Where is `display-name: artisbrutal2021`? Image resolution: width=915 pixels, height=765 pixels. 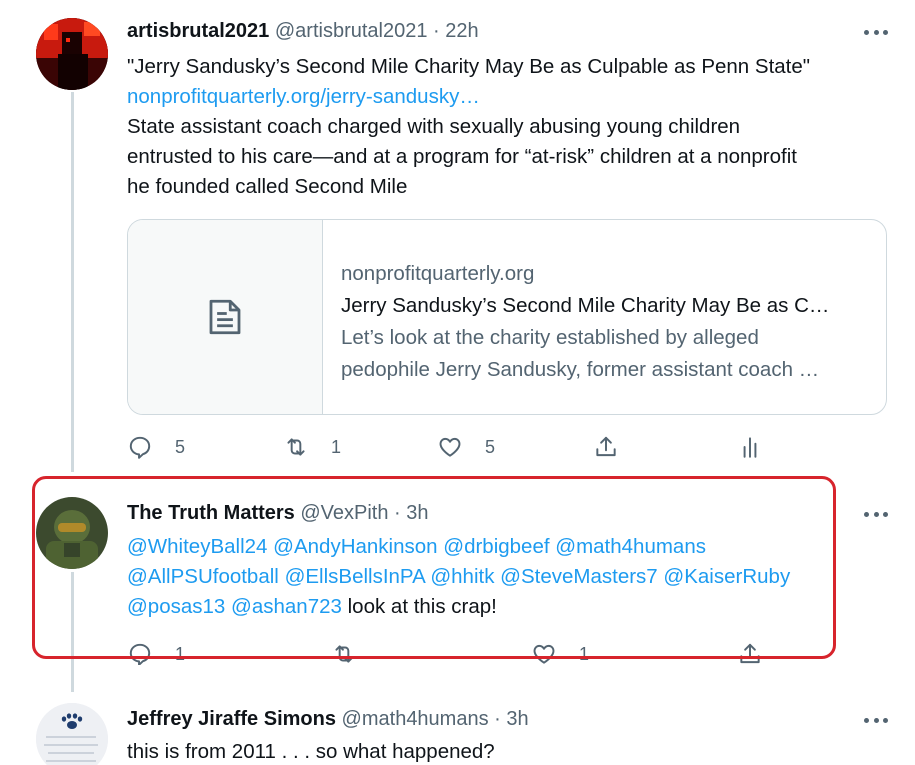
display-name: artisbrutal2021 is located at coordinates (198, 31).